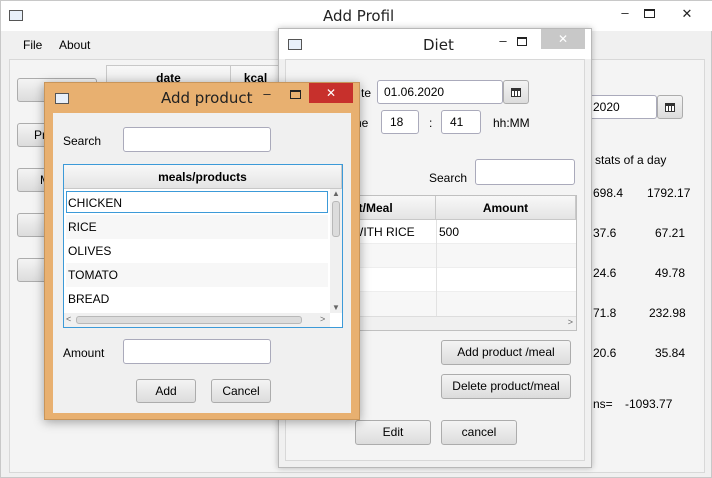  Describe the element at coordinates (359, 16) in the screenshot. I see `main-title: Add Profil` at that location.